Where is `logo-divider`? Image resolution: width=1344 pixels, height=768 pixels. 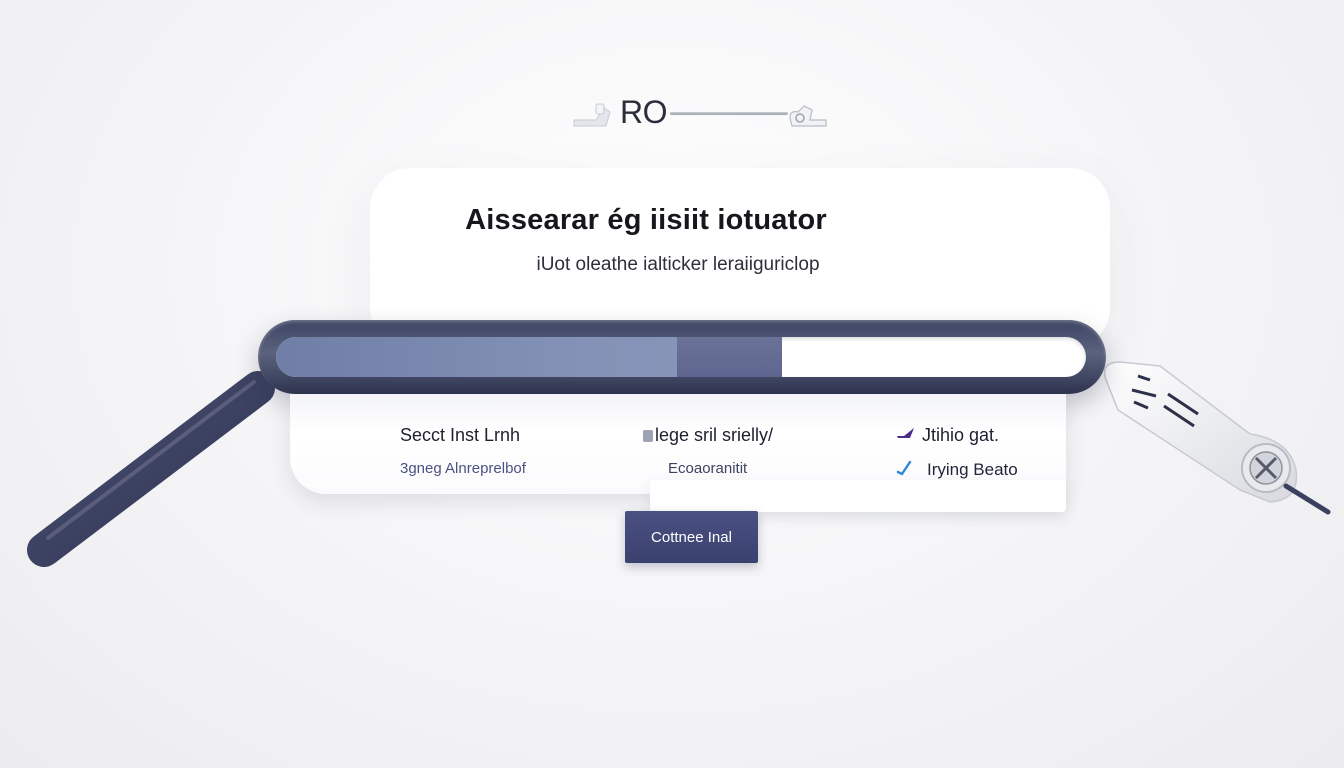 logo-divider is located at coordinates (729, 113).